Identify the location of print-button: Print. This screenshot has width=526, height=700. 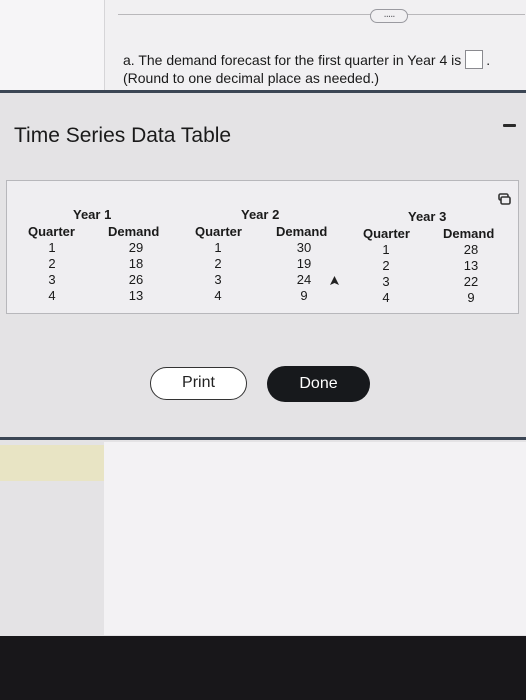
(198, 383).